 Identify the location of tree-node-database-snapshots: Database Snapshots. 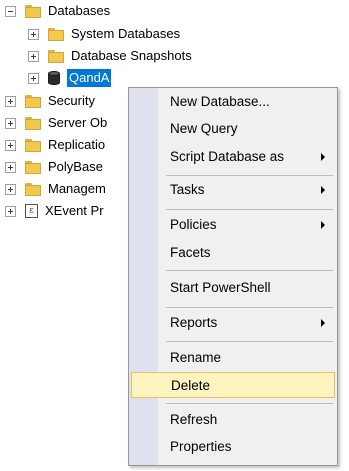
(110, 56).